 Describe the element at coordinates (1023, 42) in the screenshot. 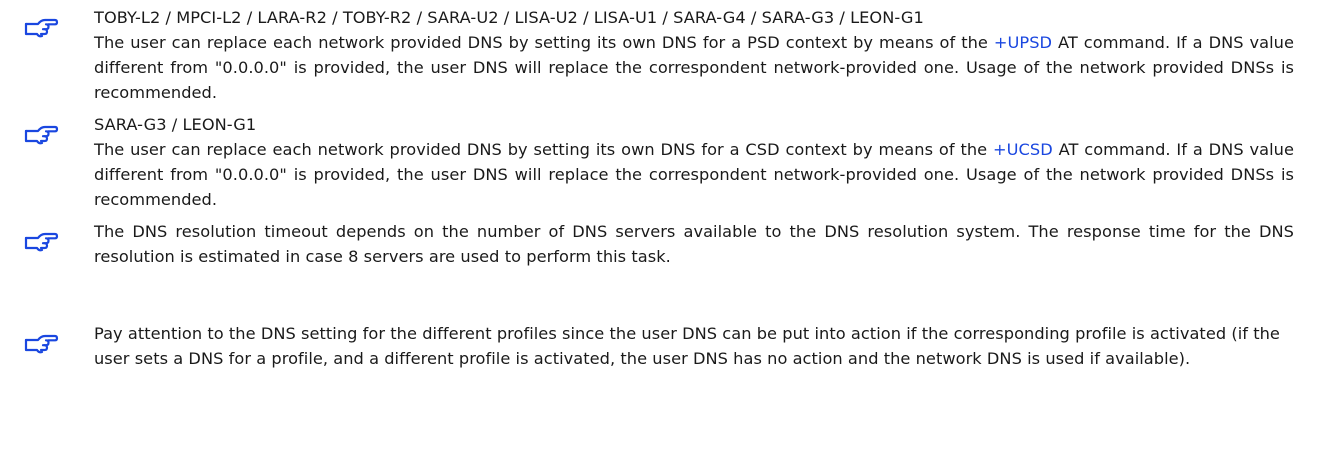

I see `upsd-link: +UPSD` at that location.